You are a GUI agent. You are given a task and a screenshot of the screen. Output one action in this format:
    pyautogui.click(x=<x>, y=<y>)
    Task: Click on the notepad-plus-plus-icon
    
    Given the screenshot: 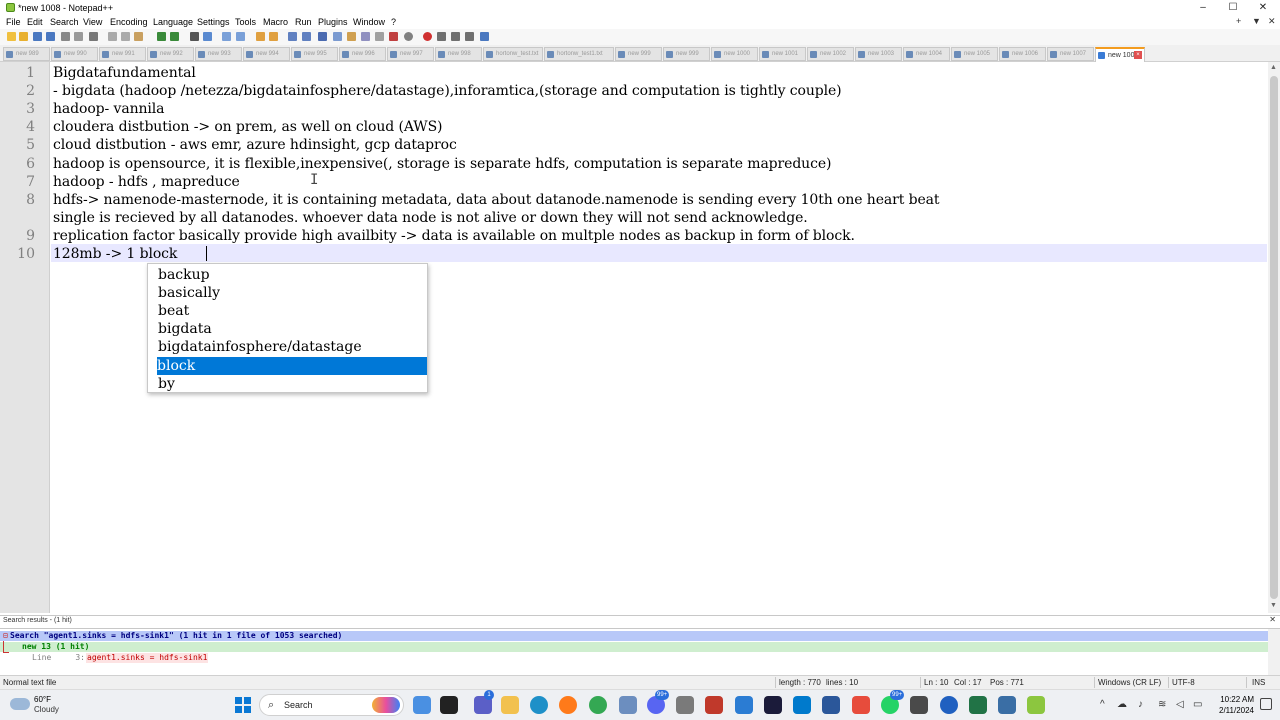 What is the action you would take?
    pyautogui.click(x=1036, y=705)
    